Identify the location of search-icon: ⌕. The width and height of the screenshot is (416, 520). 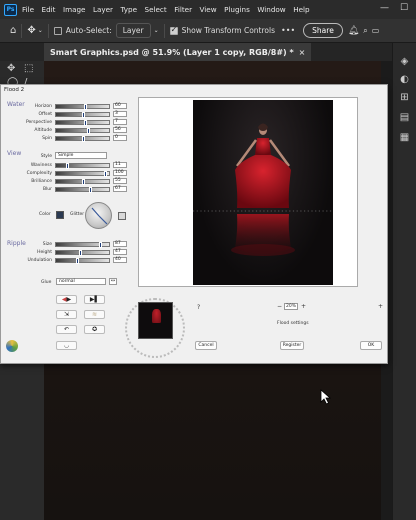
(365, 31).